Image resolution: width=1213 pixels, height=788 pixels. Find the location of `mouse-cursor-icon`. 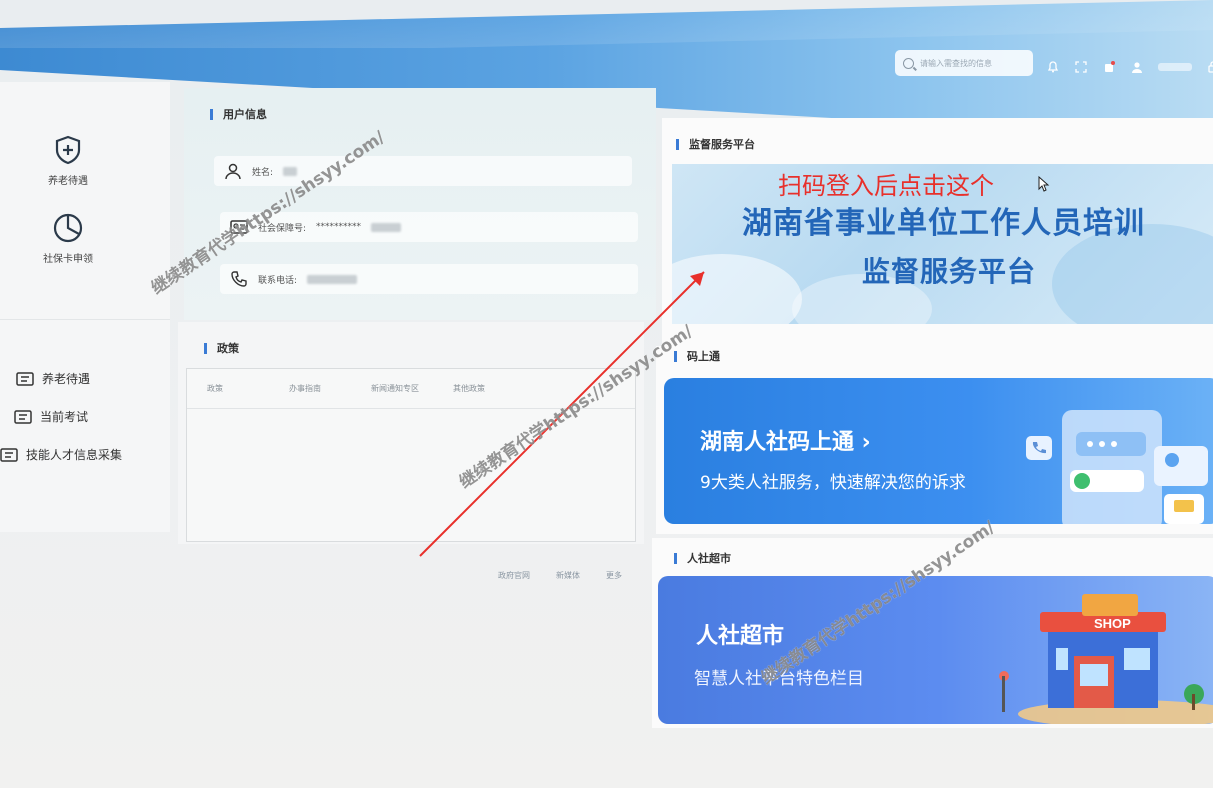

mouse-cursor-icon is located at coordinates (1044, 184).